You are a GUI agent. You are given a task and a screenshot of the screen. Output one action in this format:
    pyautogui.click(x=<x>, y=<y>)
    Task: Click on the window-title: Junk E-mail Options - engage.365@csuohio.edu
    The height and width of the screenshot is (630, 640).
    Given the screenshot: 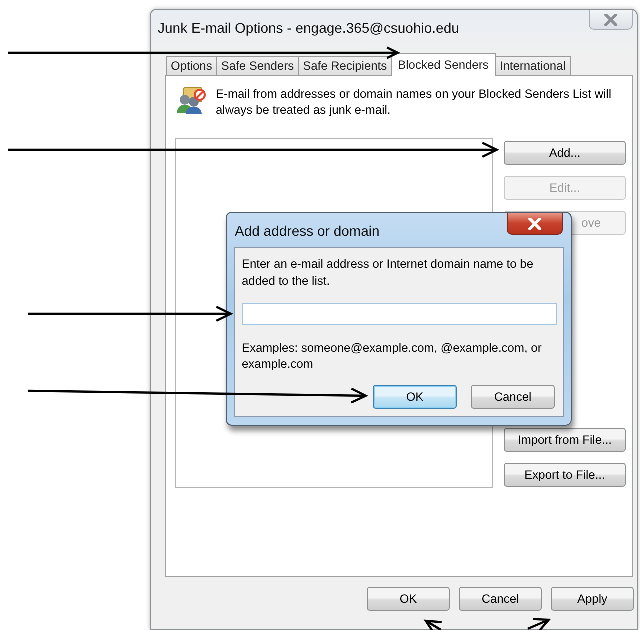 What is the action you would take?
    pyautogui.click(x=309, y=28)
    